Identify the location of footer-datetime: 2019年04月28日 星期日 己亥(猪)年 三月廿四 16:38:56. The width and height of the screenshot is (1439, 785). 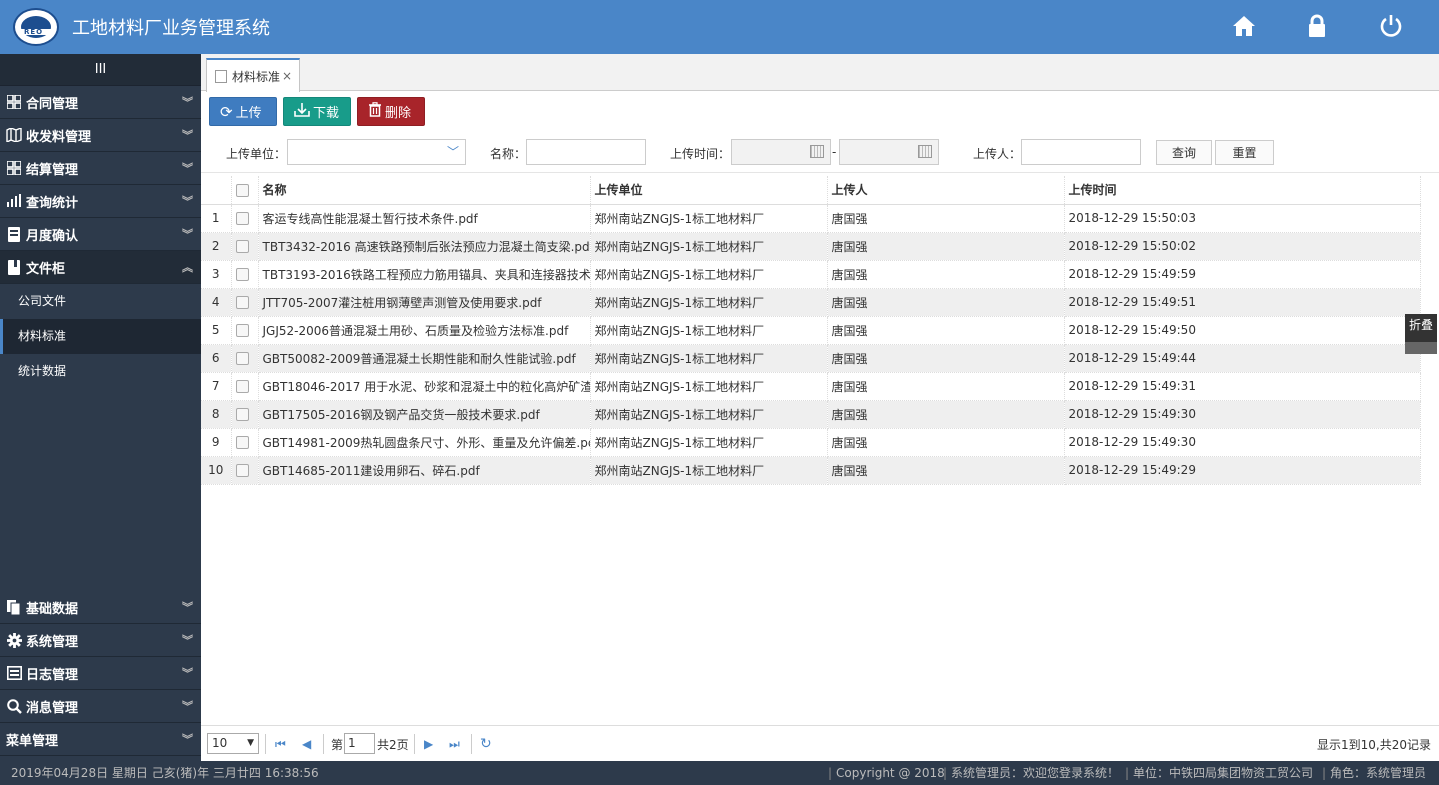
(165, 773).